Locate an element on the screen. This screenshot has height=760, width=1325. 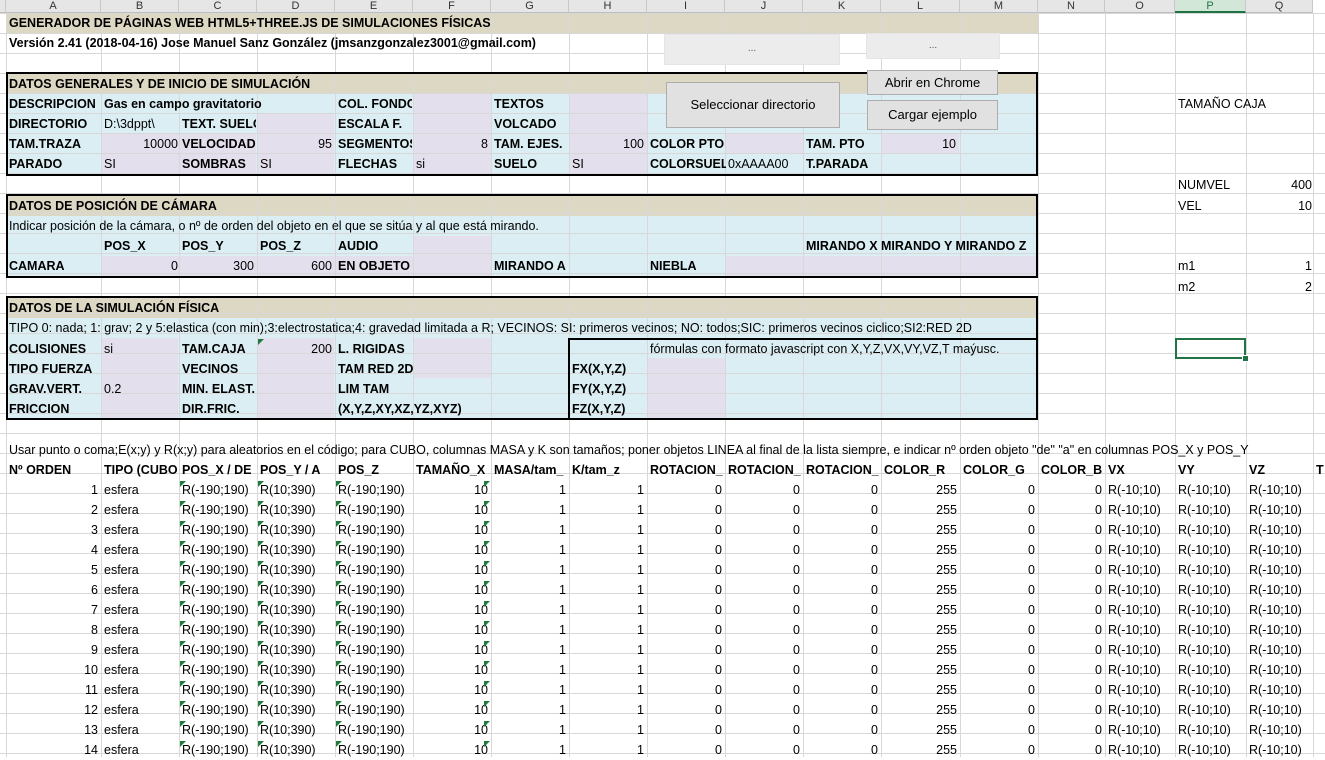
table-cell: 14 is located at coordinates (53, 750).